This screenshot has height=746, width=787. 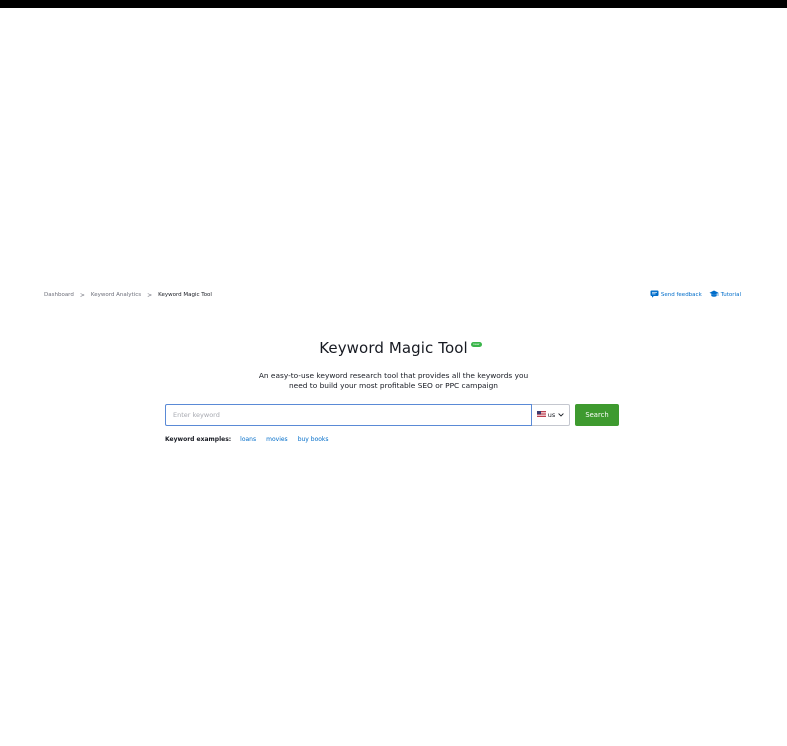 I want to click on tutorial-button: Tutorial, so click(x=725, y=295).